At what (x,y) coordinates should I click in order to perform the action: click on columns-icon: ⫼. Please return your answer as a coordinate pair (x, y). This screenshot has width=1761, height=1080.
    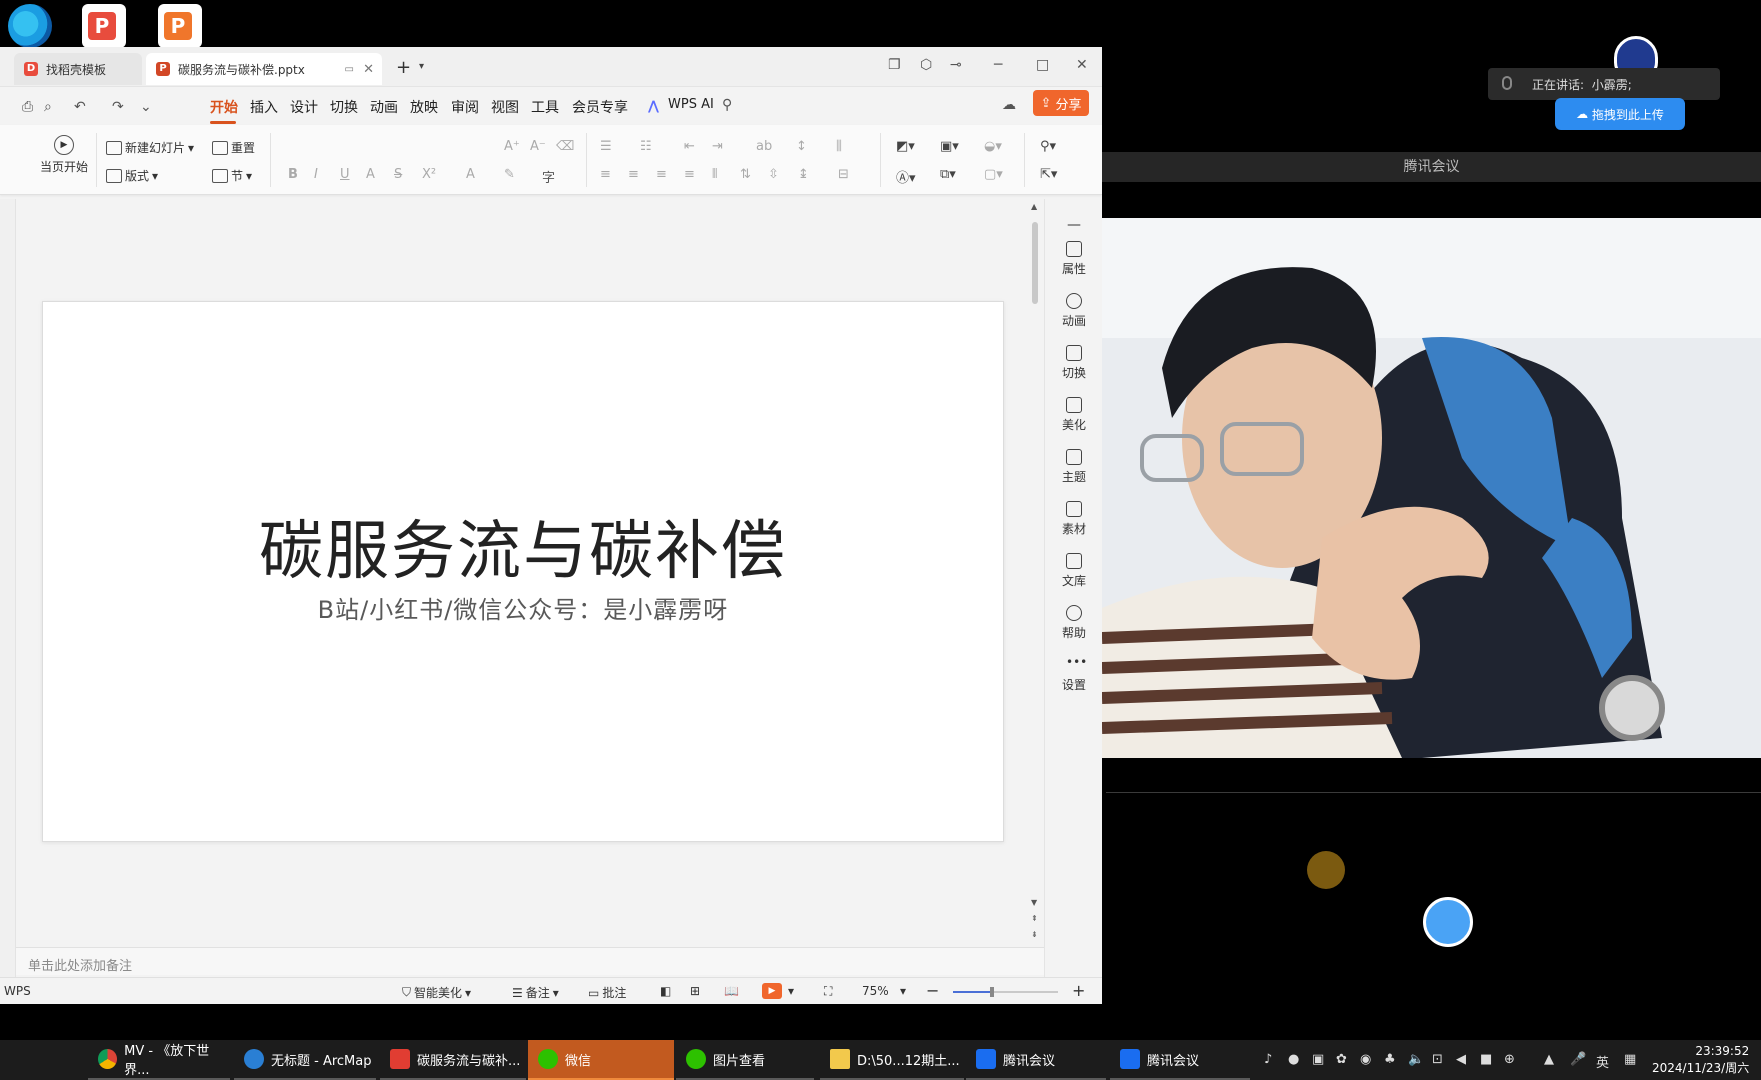
    Looking at the image, I should click on (839, 146).